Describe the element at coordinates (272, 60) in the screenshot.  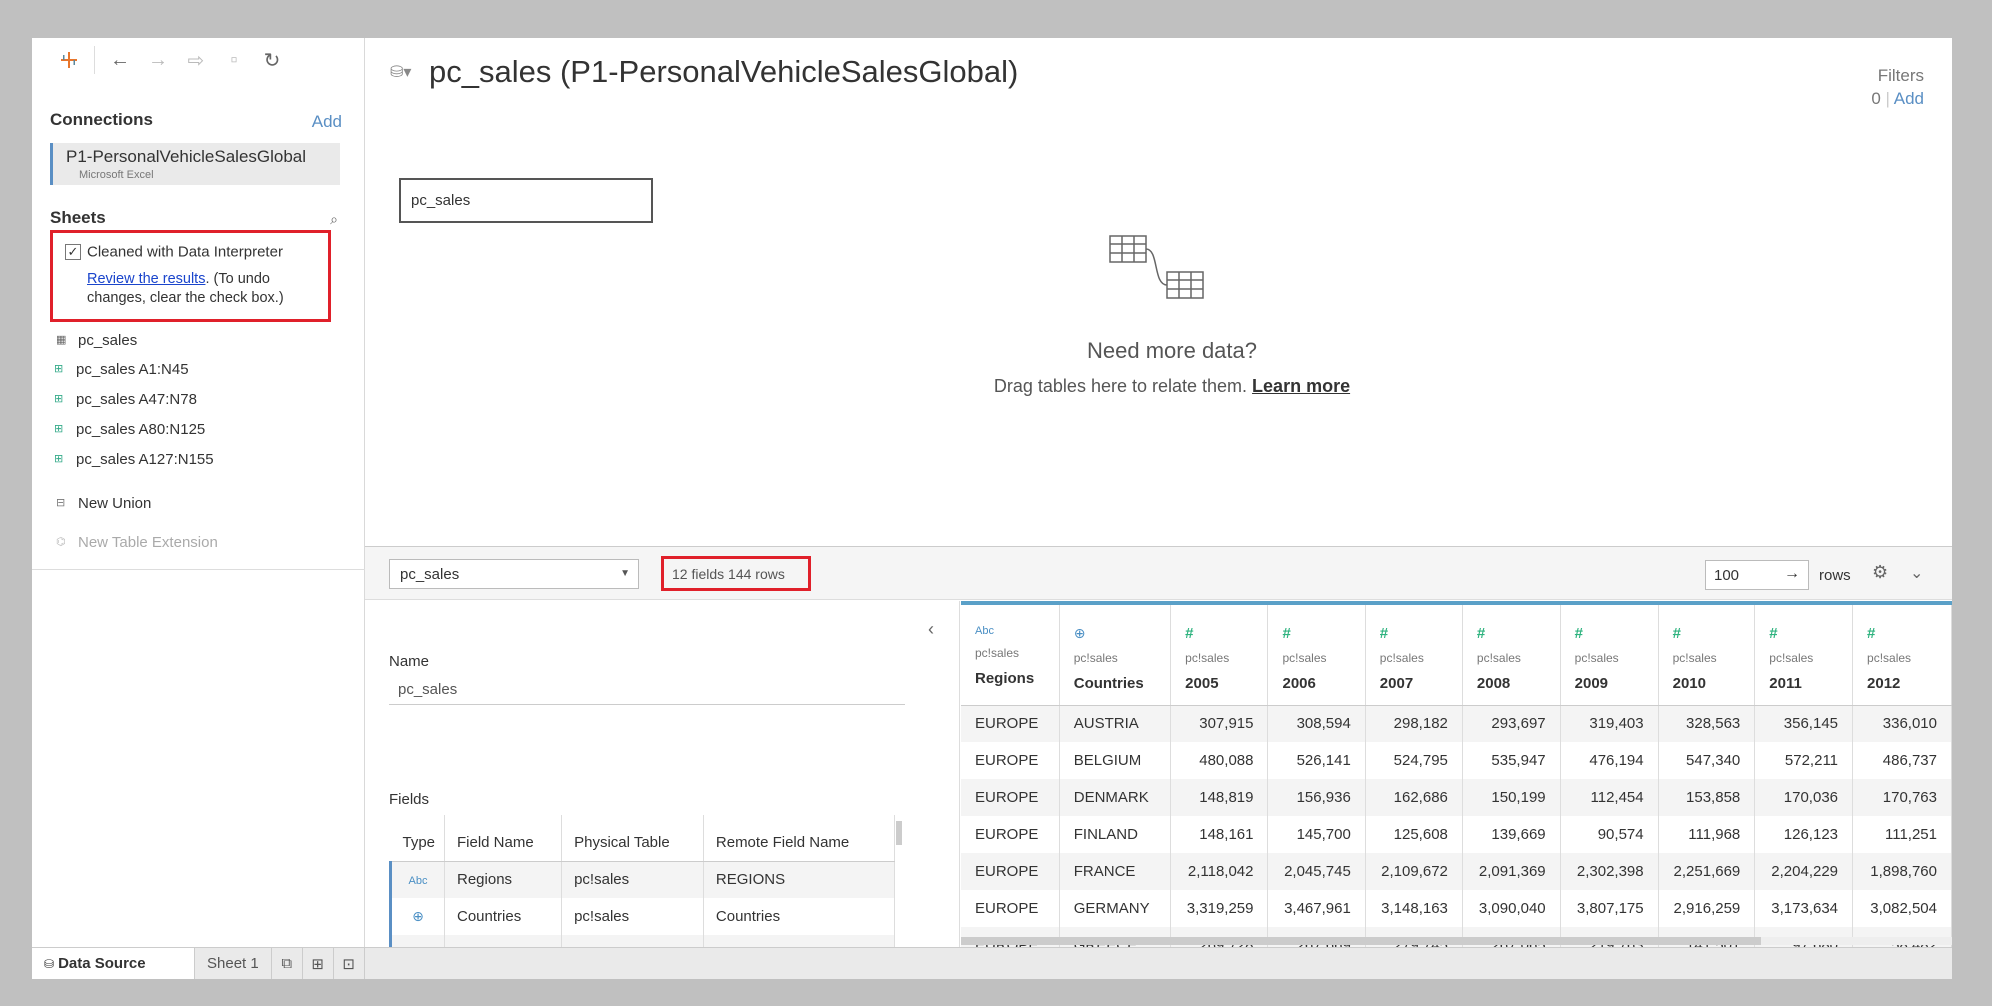
I see `refresh-icon: ↻` at that location.